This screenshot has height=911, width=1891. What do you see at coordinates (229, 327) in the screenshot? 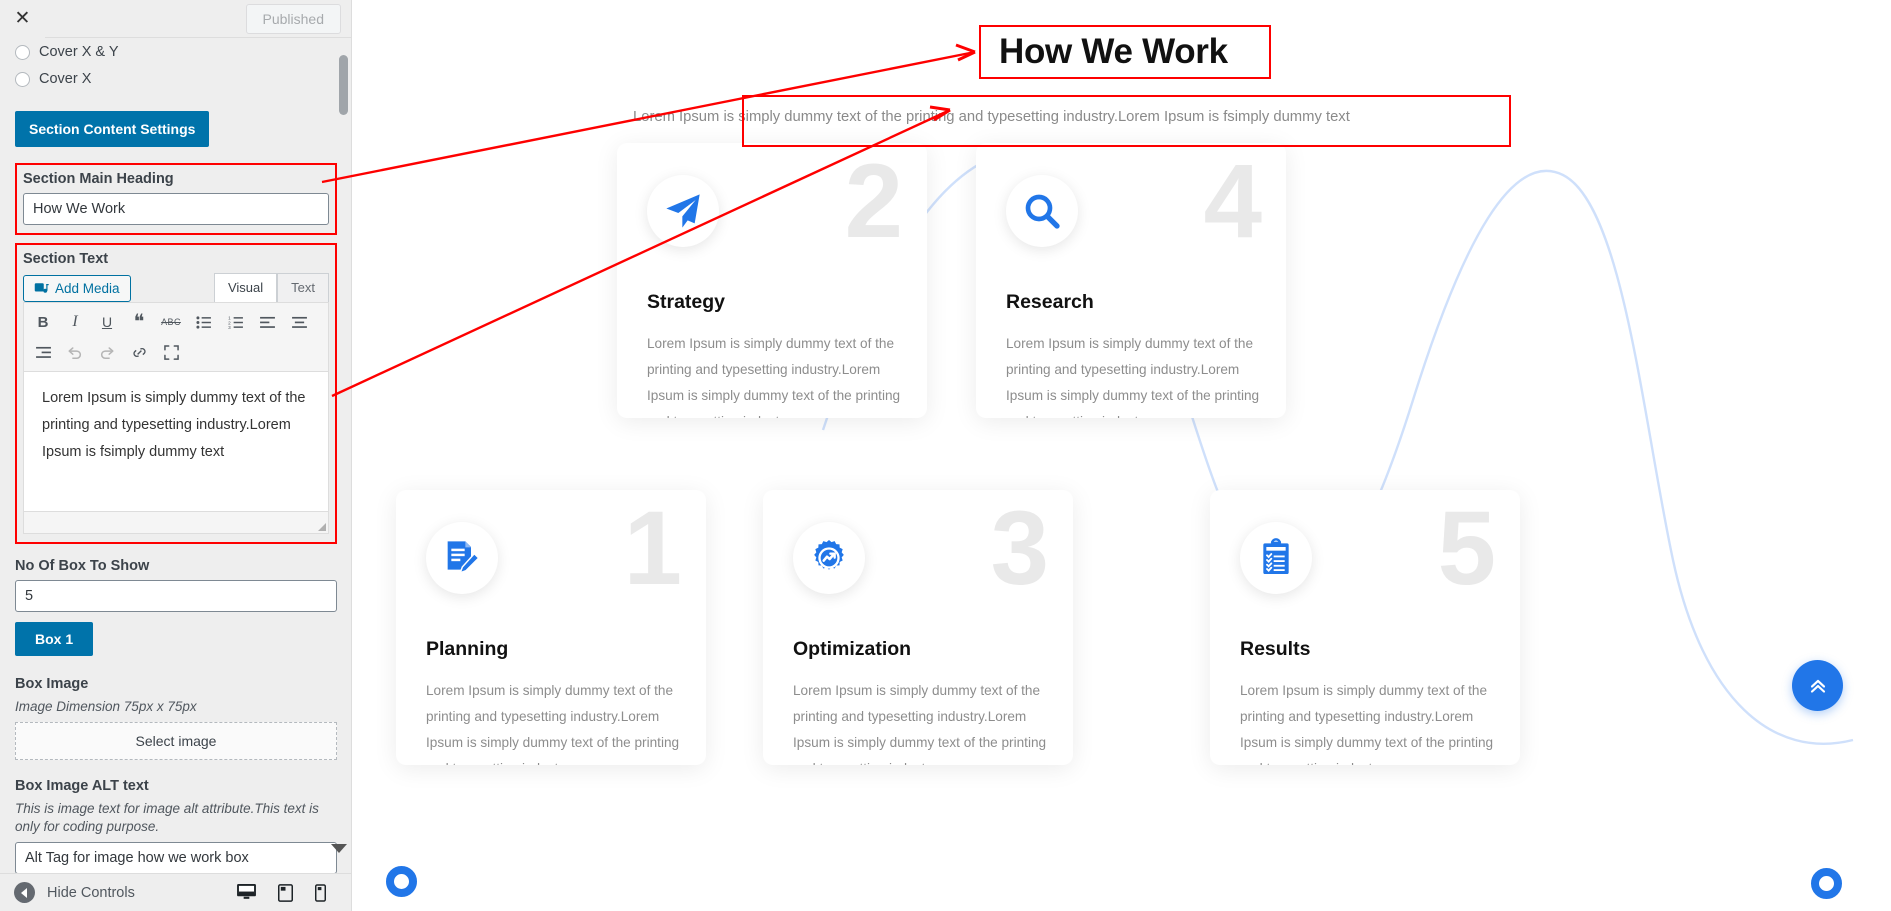
I see `svg-text: 3` at bounding box center [229, 327].